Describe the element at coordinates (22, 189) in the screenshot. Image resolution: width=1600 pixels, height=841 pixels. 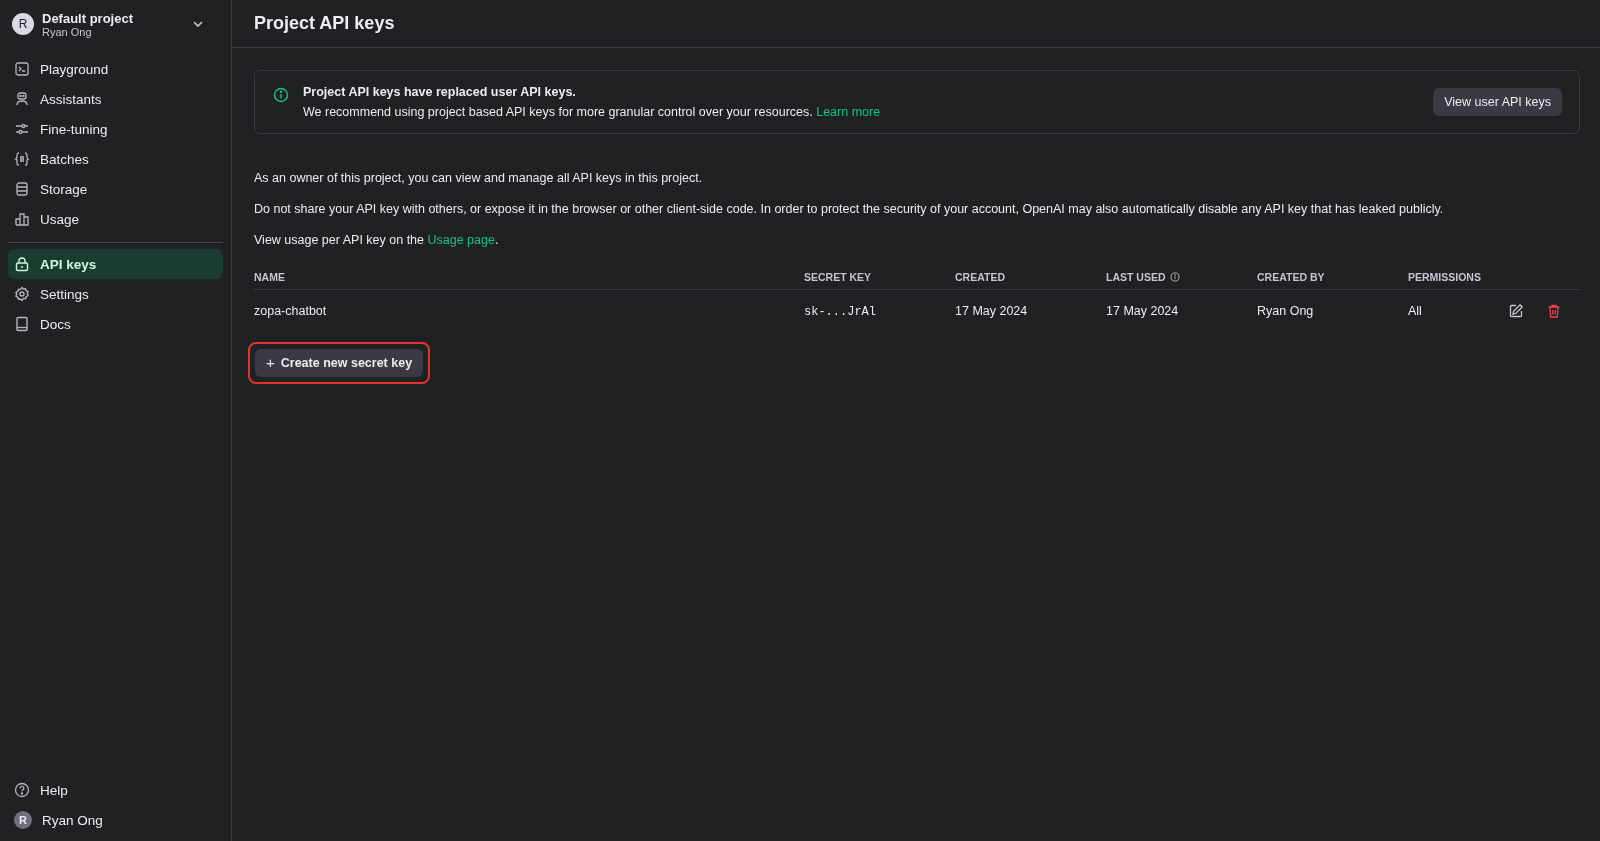
I see `database-icon` at that location.